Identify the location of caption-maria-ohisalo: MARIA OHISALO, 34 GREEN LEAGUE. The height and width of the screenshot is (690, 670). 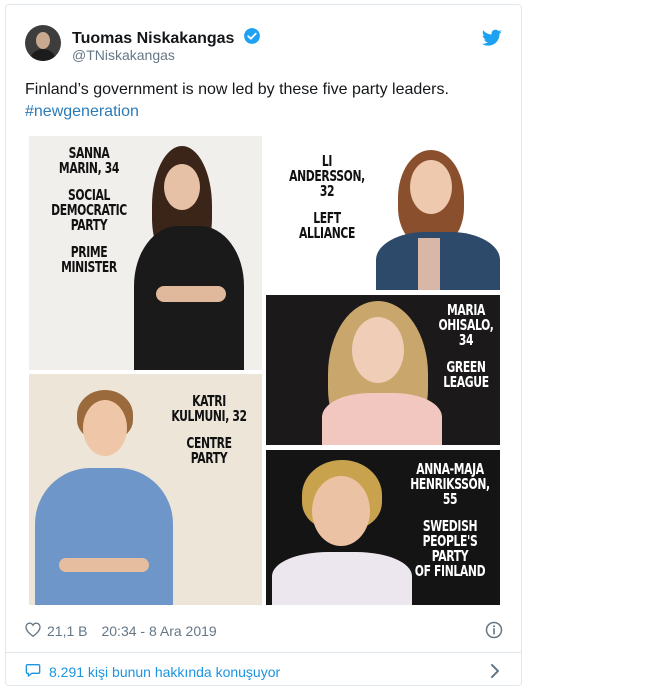
(466, 346).